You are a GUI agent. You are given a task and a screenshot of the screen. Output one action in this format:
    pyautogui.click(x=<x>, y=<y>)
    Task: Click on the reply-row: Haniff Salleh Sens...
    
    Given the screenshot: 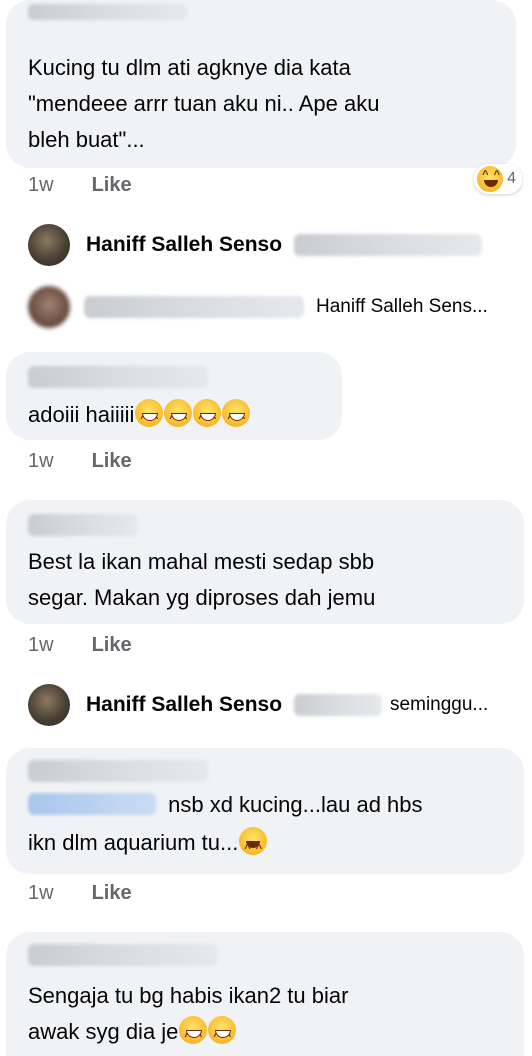 What is the action you would take?
    pyautogui.click(x=258, y=307)
    